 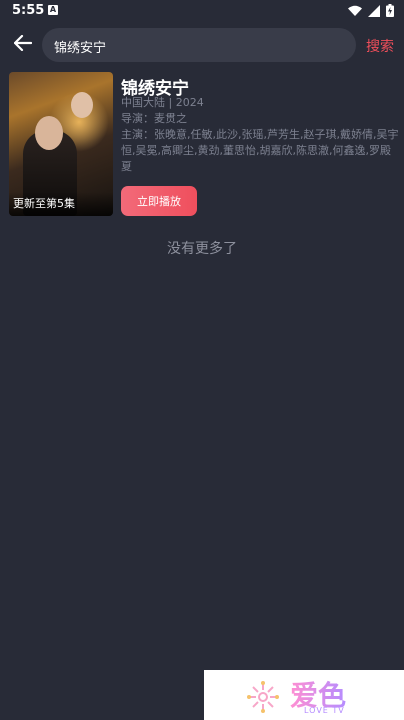 What do you see at coordinates (154, 118) in the screenshot?
I see `director-text: 导演：麦贯之` at bounding box center [154, 118].